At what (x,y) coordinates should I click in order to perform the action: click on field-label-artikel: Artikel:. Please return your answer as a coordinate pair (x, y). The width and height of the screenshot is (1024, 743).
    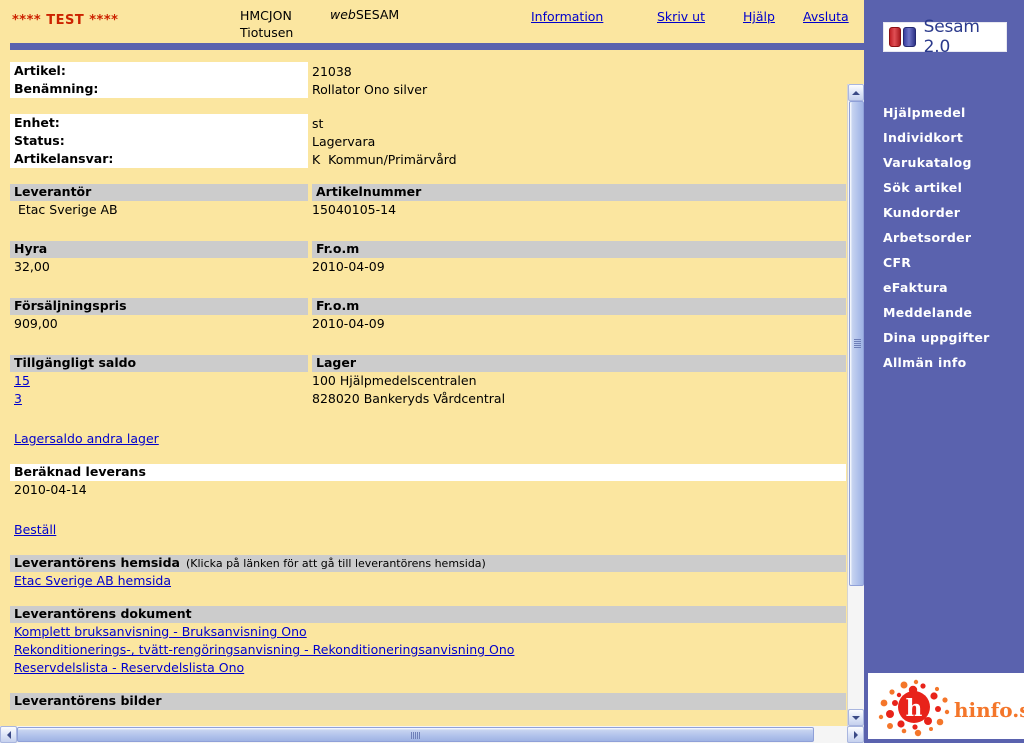
    Looking at the image, I should click on (159, 71).